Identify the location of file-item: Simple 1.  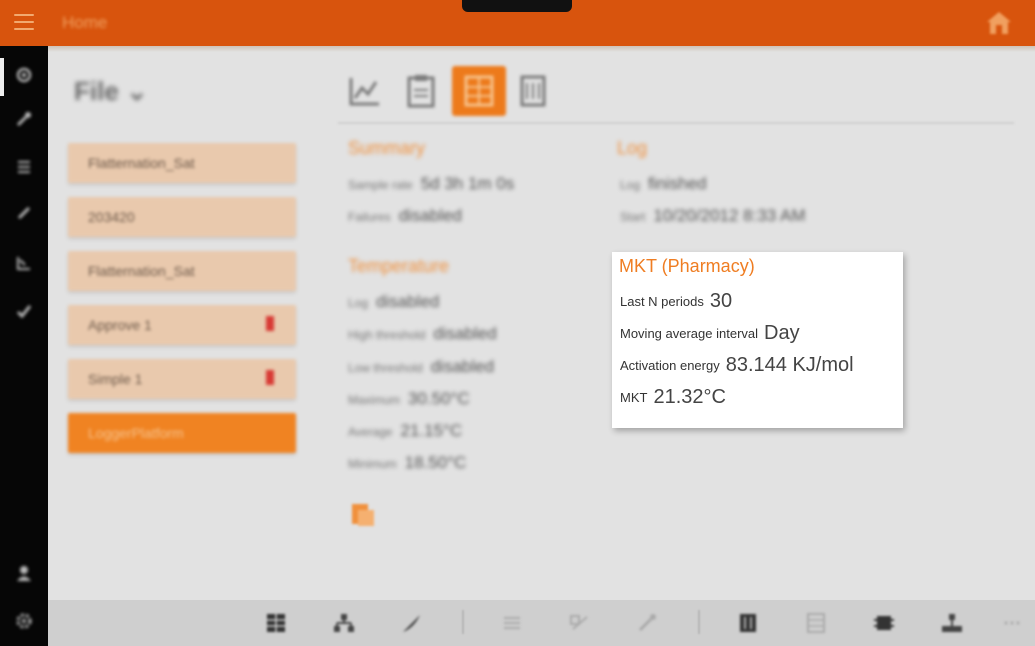
(182, 379).